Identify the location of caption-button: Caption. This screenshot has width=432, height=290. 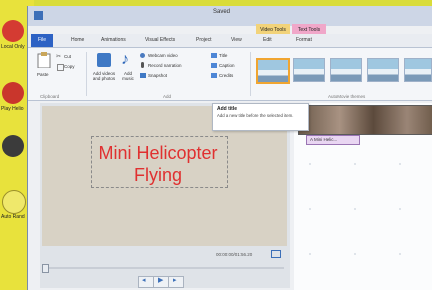
(227, 66).